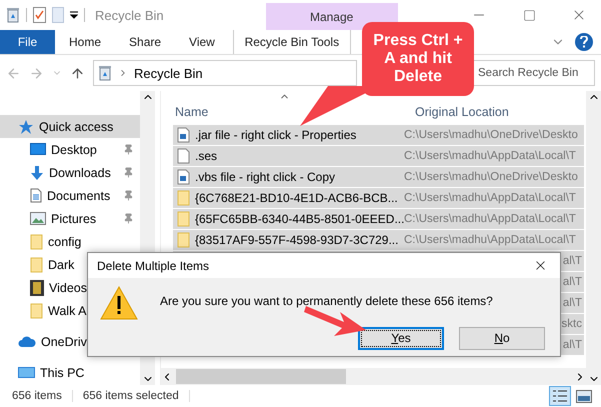 The image size is (601, 407). Describe the element at coordinates (27, 42) in the screenshot. I see `ribbon-tab: File` at that location.